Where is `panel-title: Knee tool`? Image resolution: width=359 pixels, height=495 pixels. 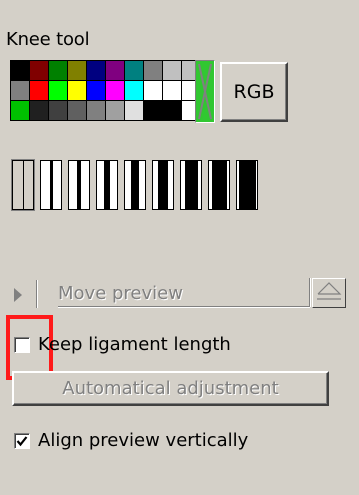
panel-title: Knee tool is located at coordinates (48, 39).